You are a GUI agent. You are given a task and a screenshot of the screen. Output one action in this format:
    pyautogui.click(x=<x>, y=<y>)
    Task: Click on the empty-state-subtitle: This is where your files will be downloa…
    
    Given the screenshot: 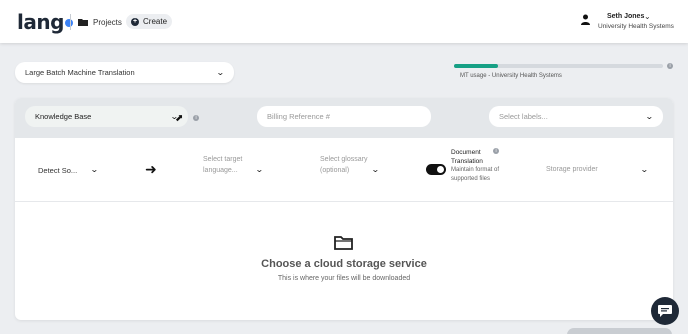 What is the action you would take?
    pyautogui.click(x=344, y=278)
    